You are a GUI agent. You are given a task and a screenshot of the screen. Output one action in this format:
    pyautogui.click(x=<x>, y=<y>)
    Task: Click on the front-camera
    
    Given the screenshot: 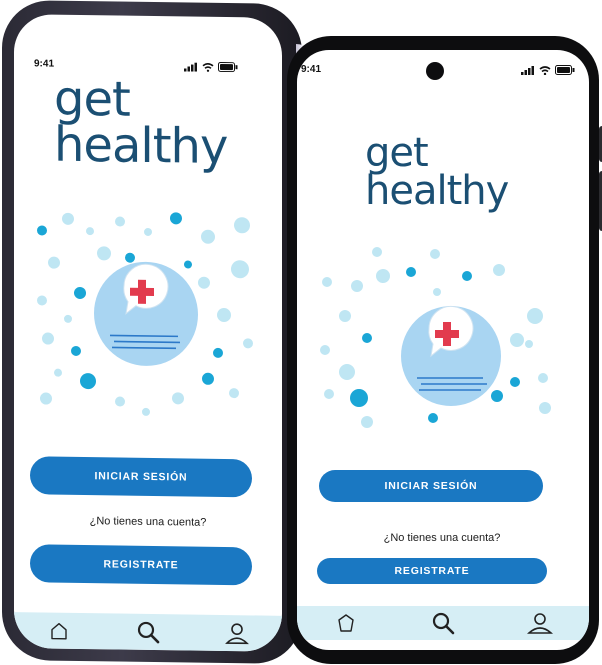 What is the action you would take?
    pyautogui.click(x=435, y=71)
    